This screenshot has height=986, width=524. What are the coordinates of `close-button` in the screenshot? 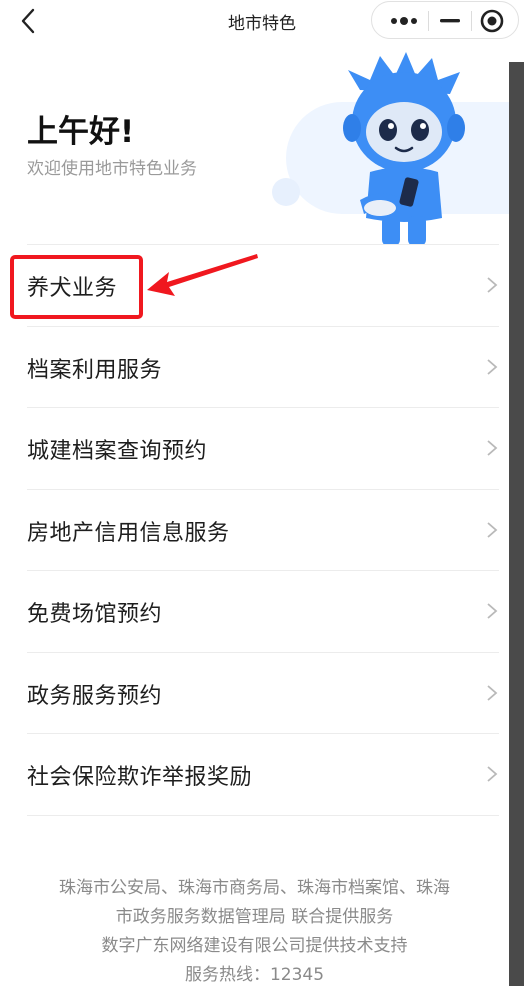 It's located at (494, 20).